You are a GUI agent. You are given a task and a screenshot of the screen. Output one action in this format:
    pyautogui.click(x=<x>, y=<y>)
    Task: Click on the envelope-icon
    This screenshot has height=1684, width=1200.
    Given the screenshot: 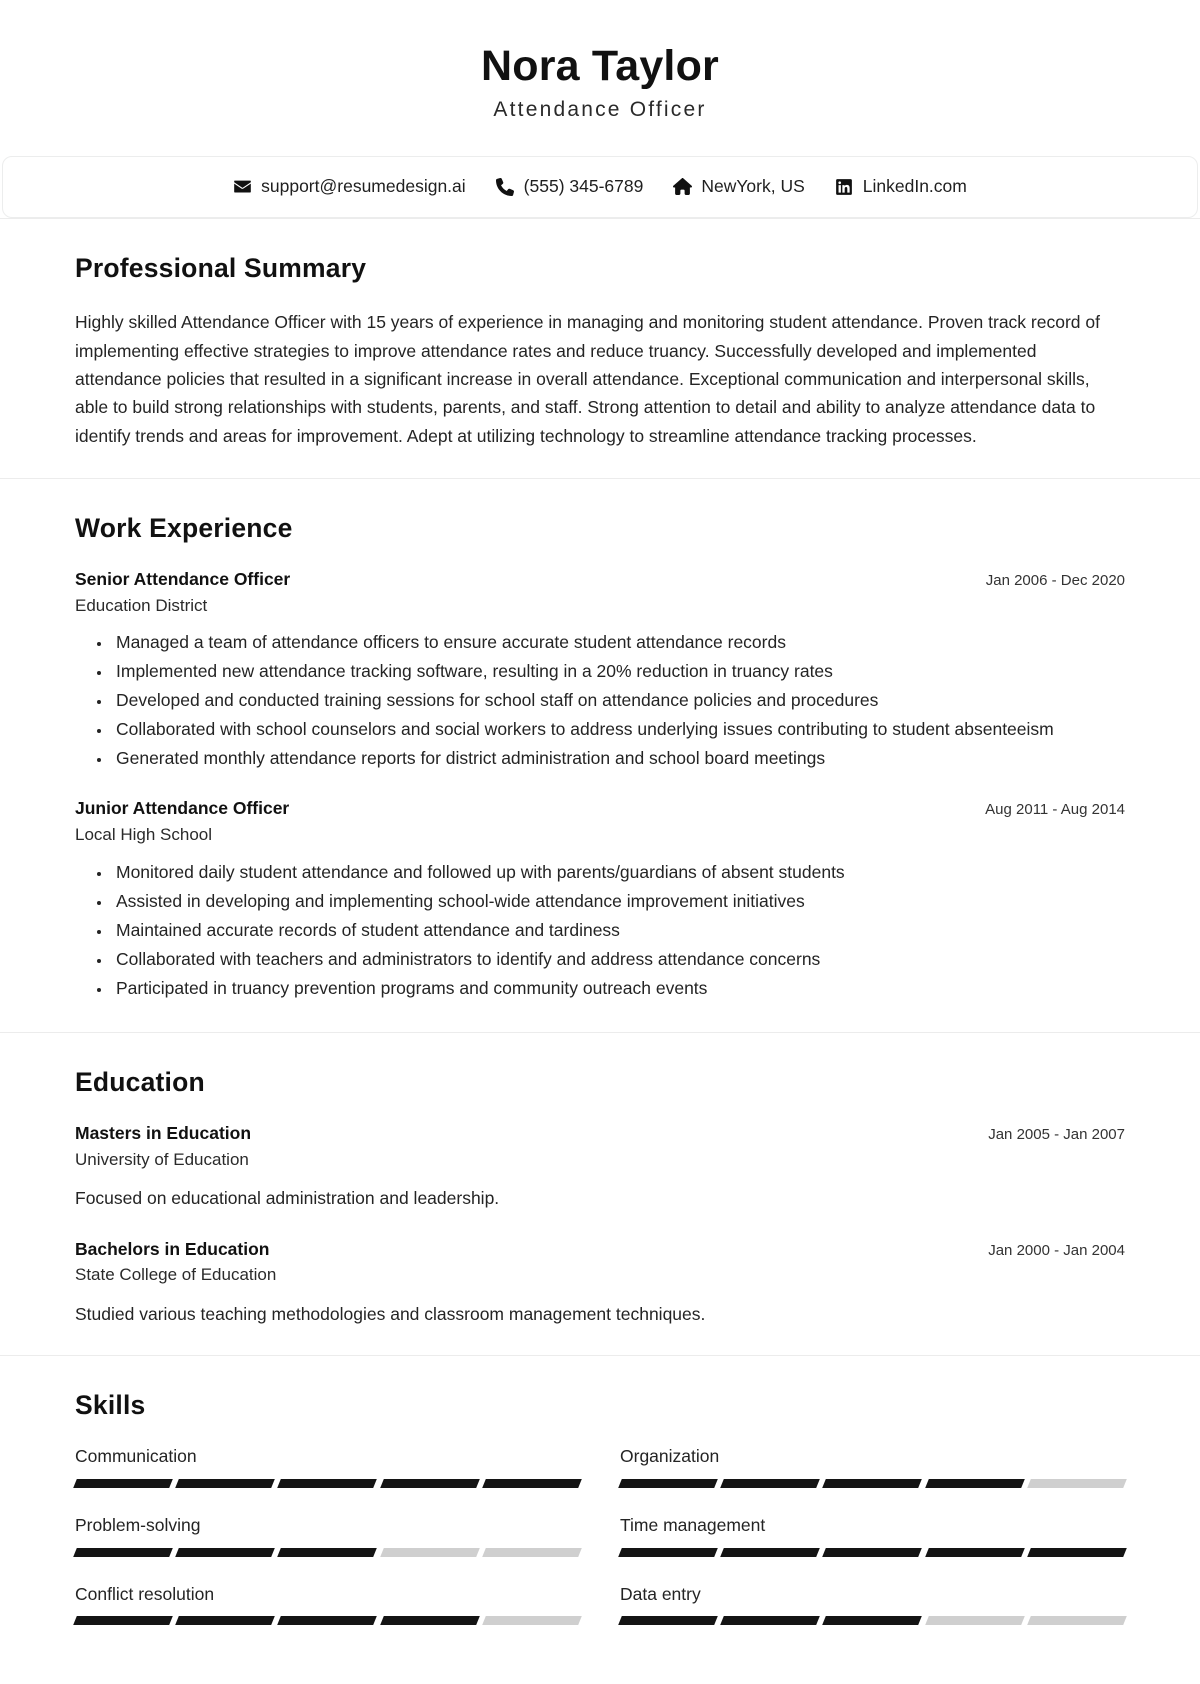 What is the action you would take?
    pyautogui.click(x=242, y=186)
    